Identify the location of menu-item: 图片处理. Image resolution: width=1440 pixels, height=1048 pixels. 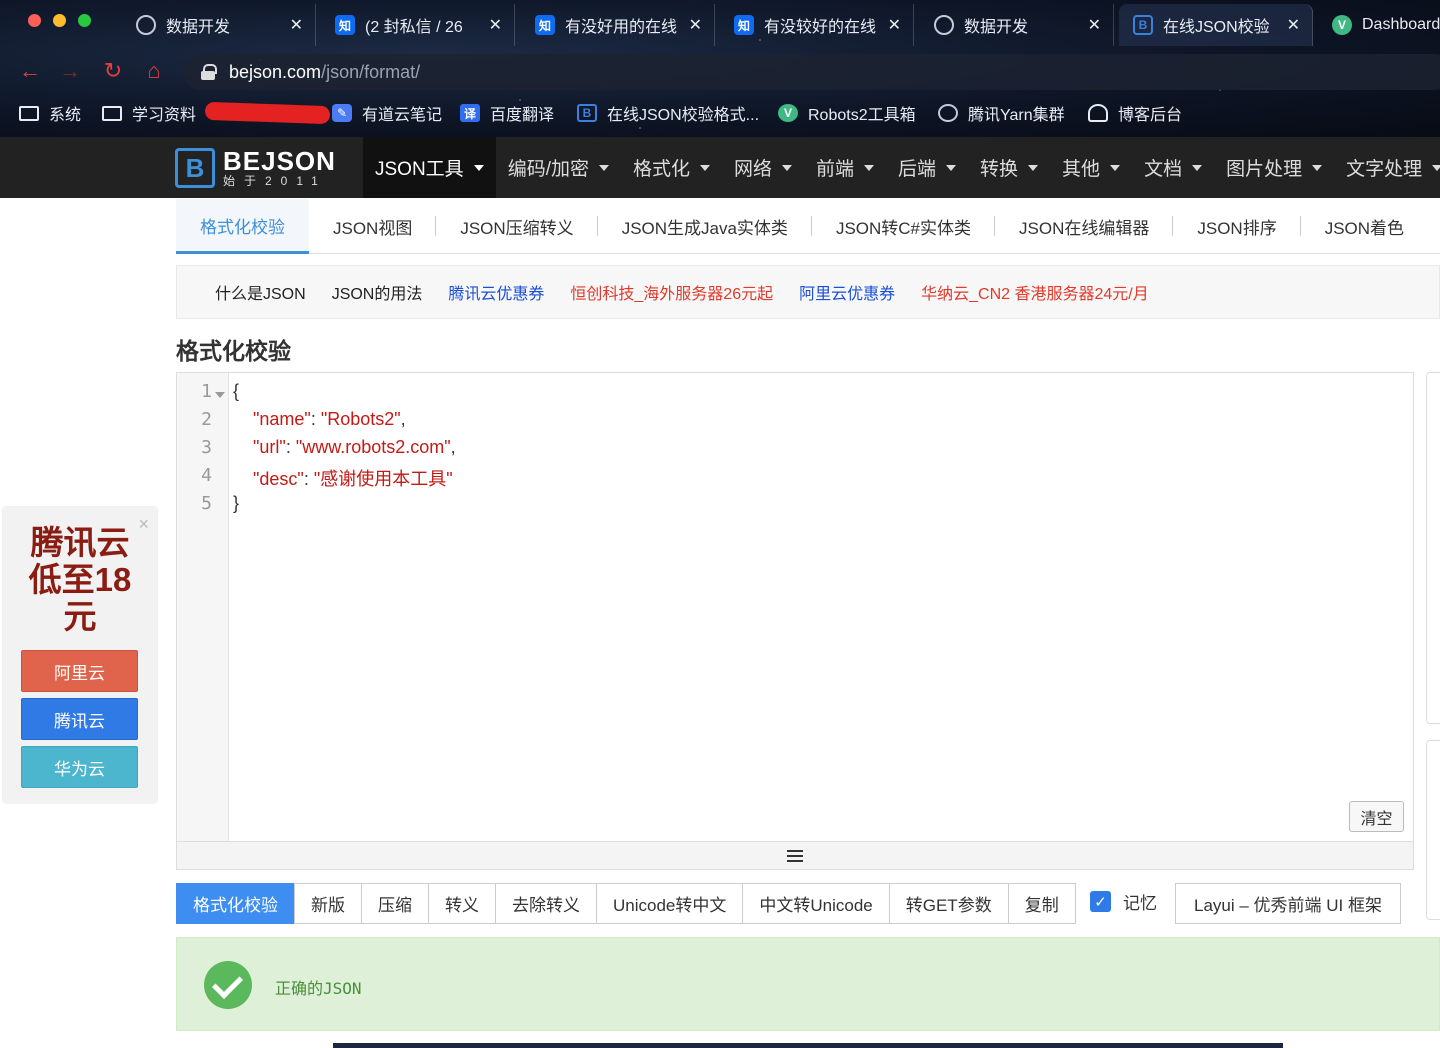
(1274, 167).